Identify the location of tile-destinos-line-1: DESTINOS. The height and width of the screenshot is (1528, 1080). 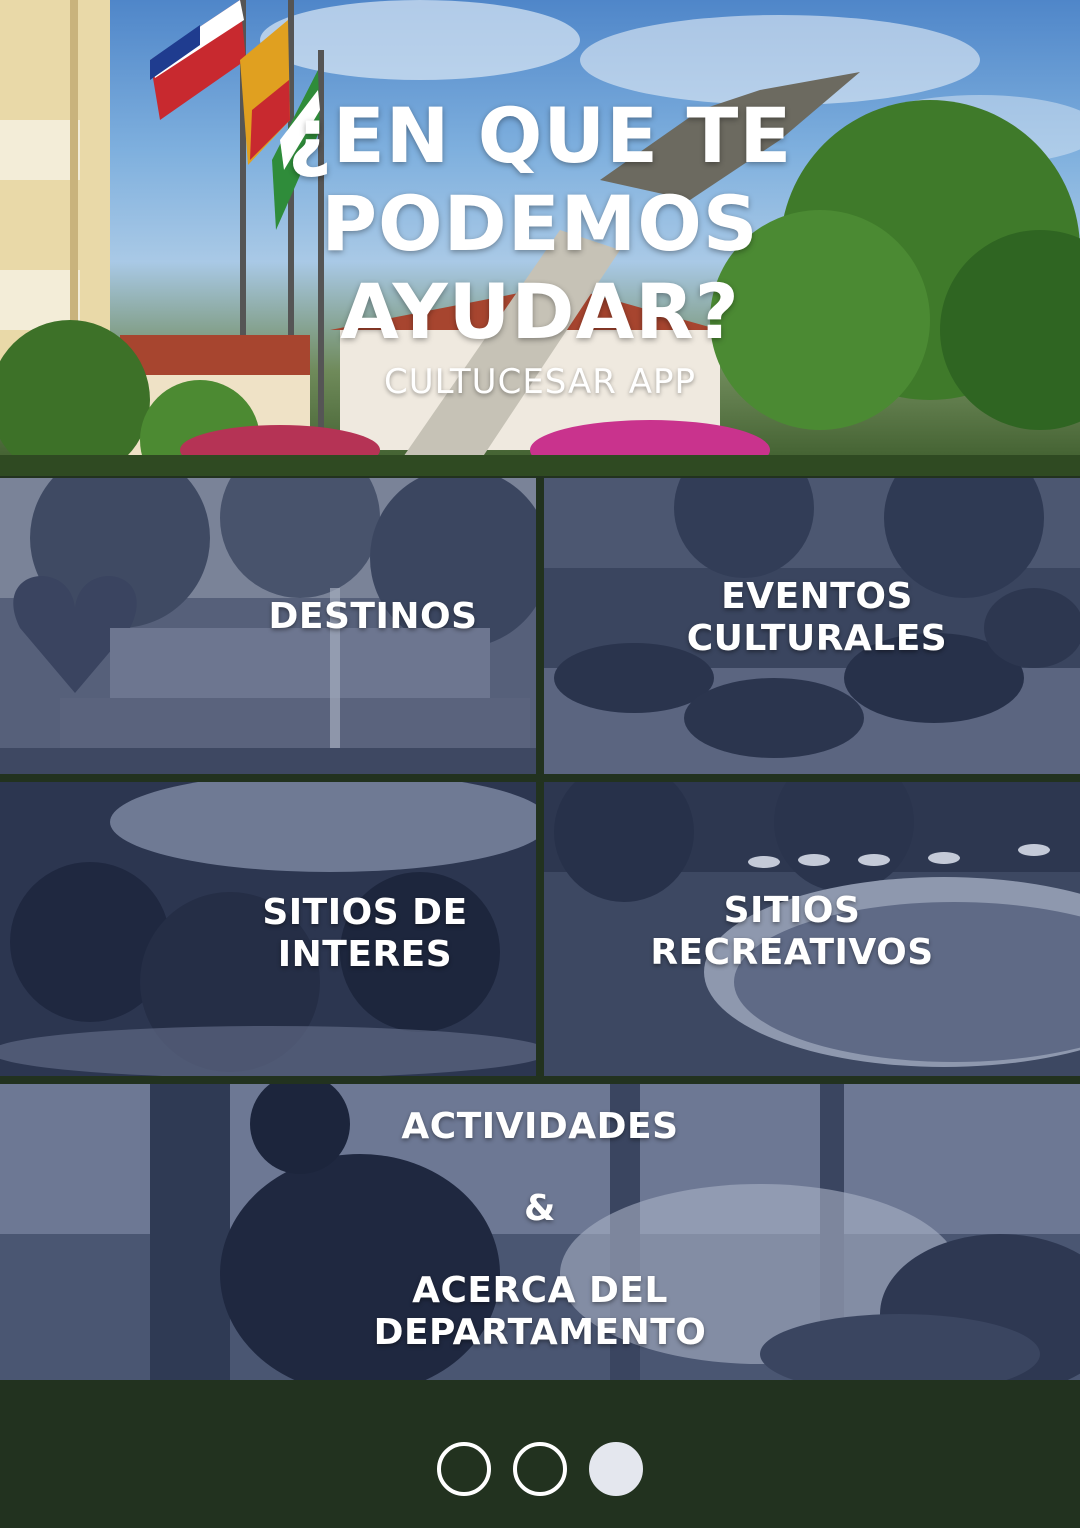
(373, 616).